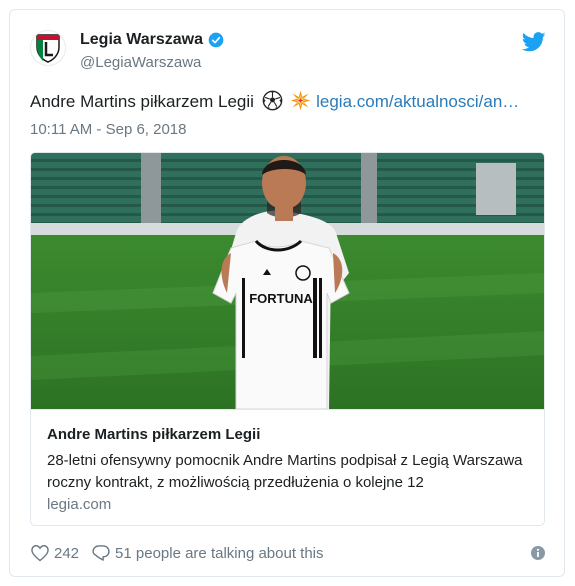  I want to click on tweet-footer: 242 51 people are talking about this, so click(288, 553).